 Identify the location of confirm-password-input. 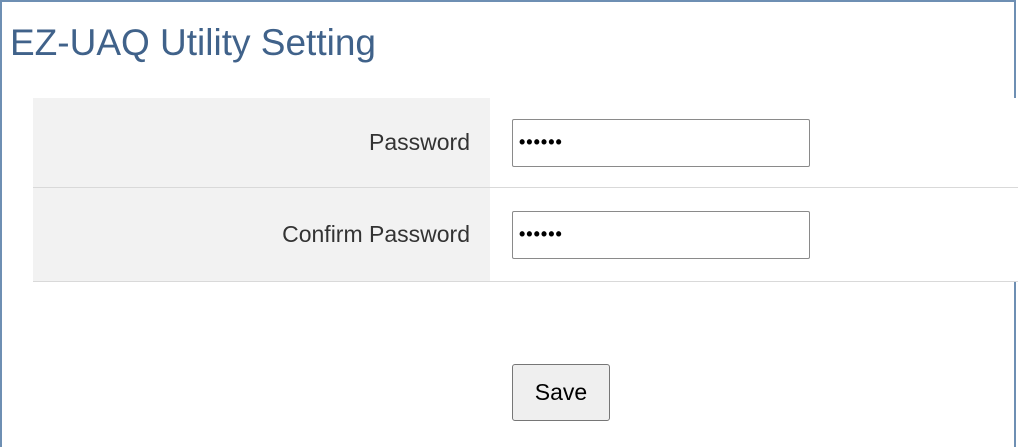
(661, 234).